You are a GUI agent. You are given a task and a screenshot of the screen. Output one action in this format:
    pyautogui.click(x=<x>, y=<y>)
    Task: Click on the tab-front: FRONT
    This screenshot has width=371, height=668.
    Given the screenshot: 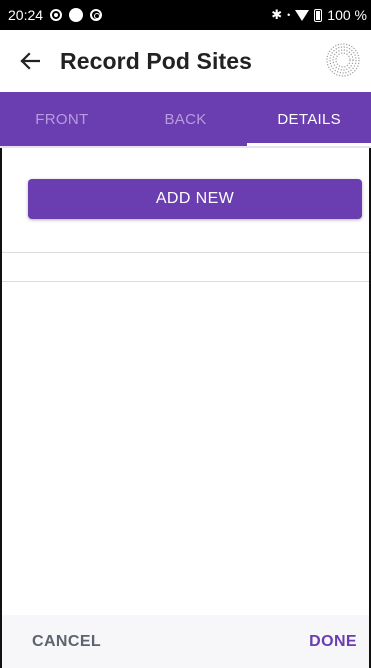 What is the action you would take?
    pyautogui.click(x=62, y=119)
    